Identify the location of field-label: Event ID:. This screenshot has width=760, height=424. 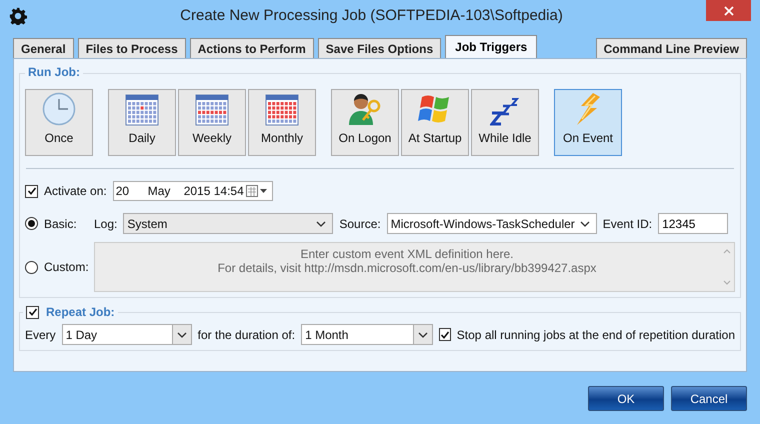
(627, 223).